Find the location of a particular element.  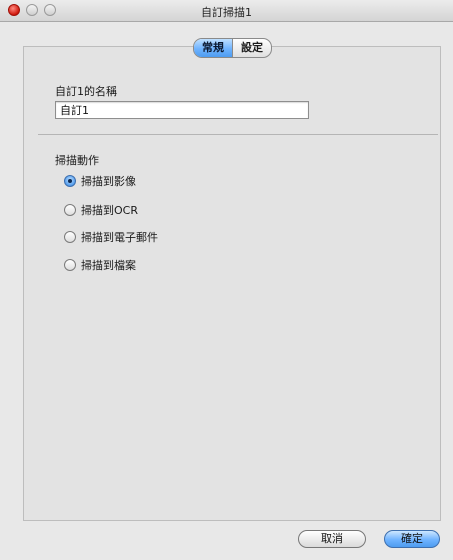

radio-scan-to-image: 掃描到影像 is located at coordinates (100, 181).